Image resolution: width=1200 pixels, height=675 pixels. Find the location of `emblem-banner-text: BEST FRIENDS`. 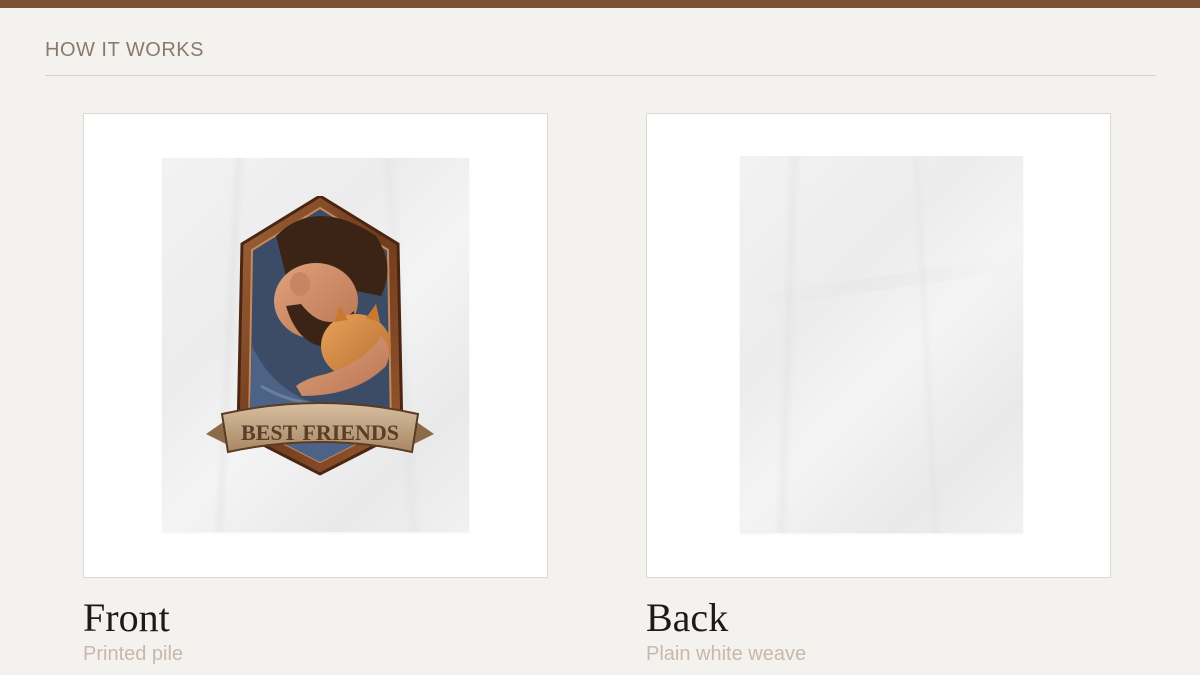

emblem-banner-text: BEST FRIENDS is located at coordinates (320, 432).